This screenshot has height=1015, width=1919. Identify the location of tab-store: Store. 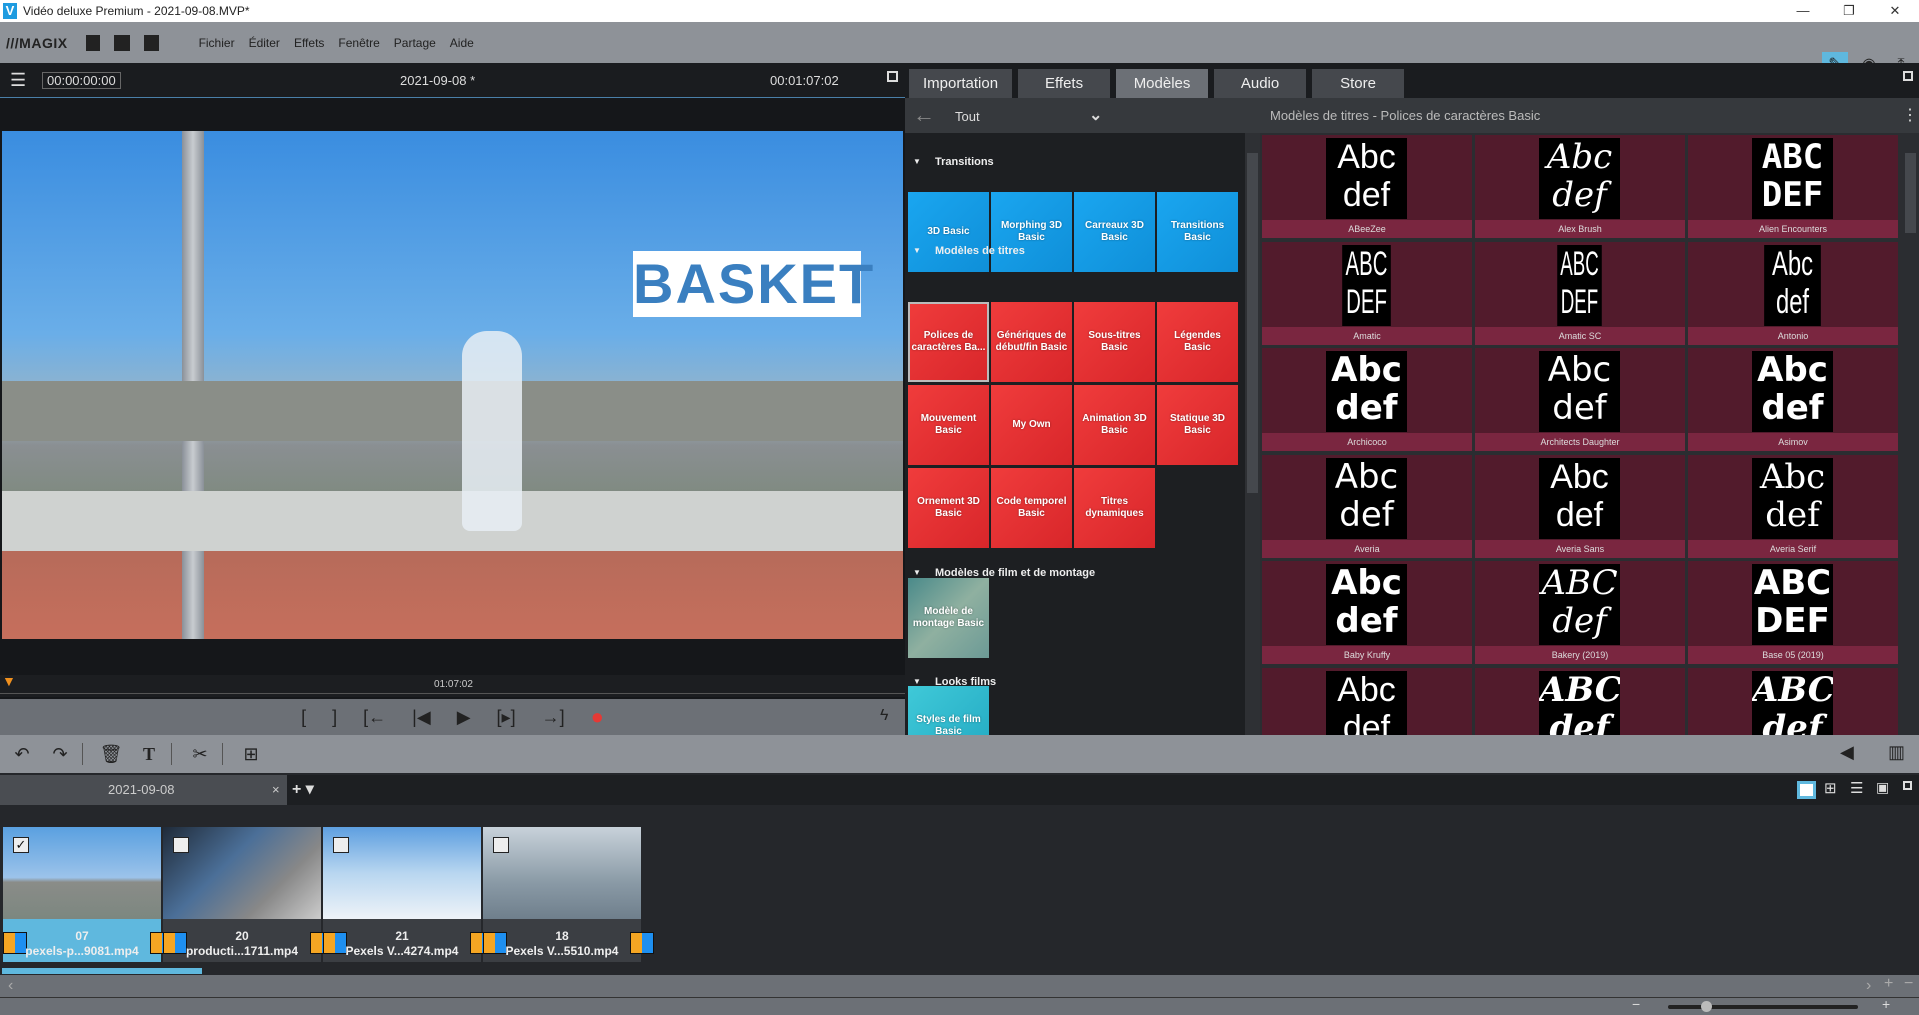
(1358, 83).